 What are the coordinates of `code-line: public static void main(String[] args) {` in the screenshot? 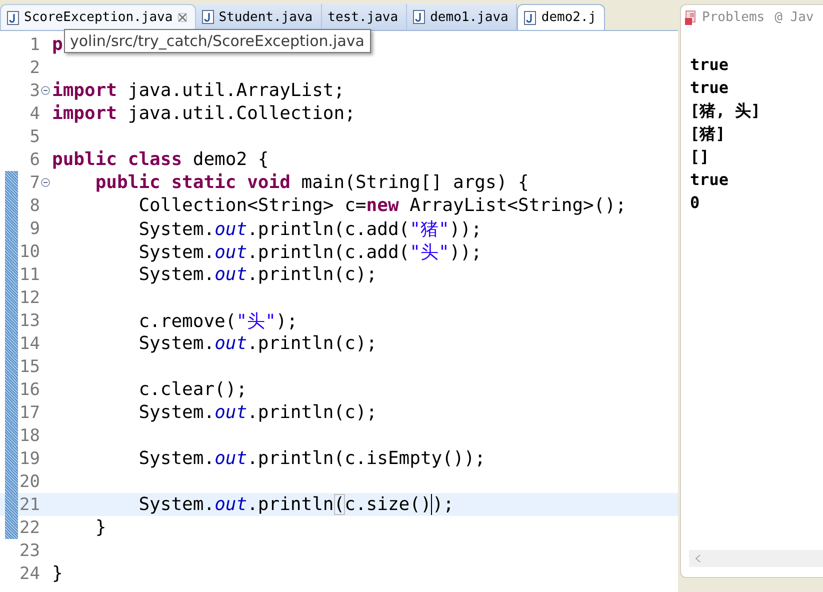 It's located at (311, 182).